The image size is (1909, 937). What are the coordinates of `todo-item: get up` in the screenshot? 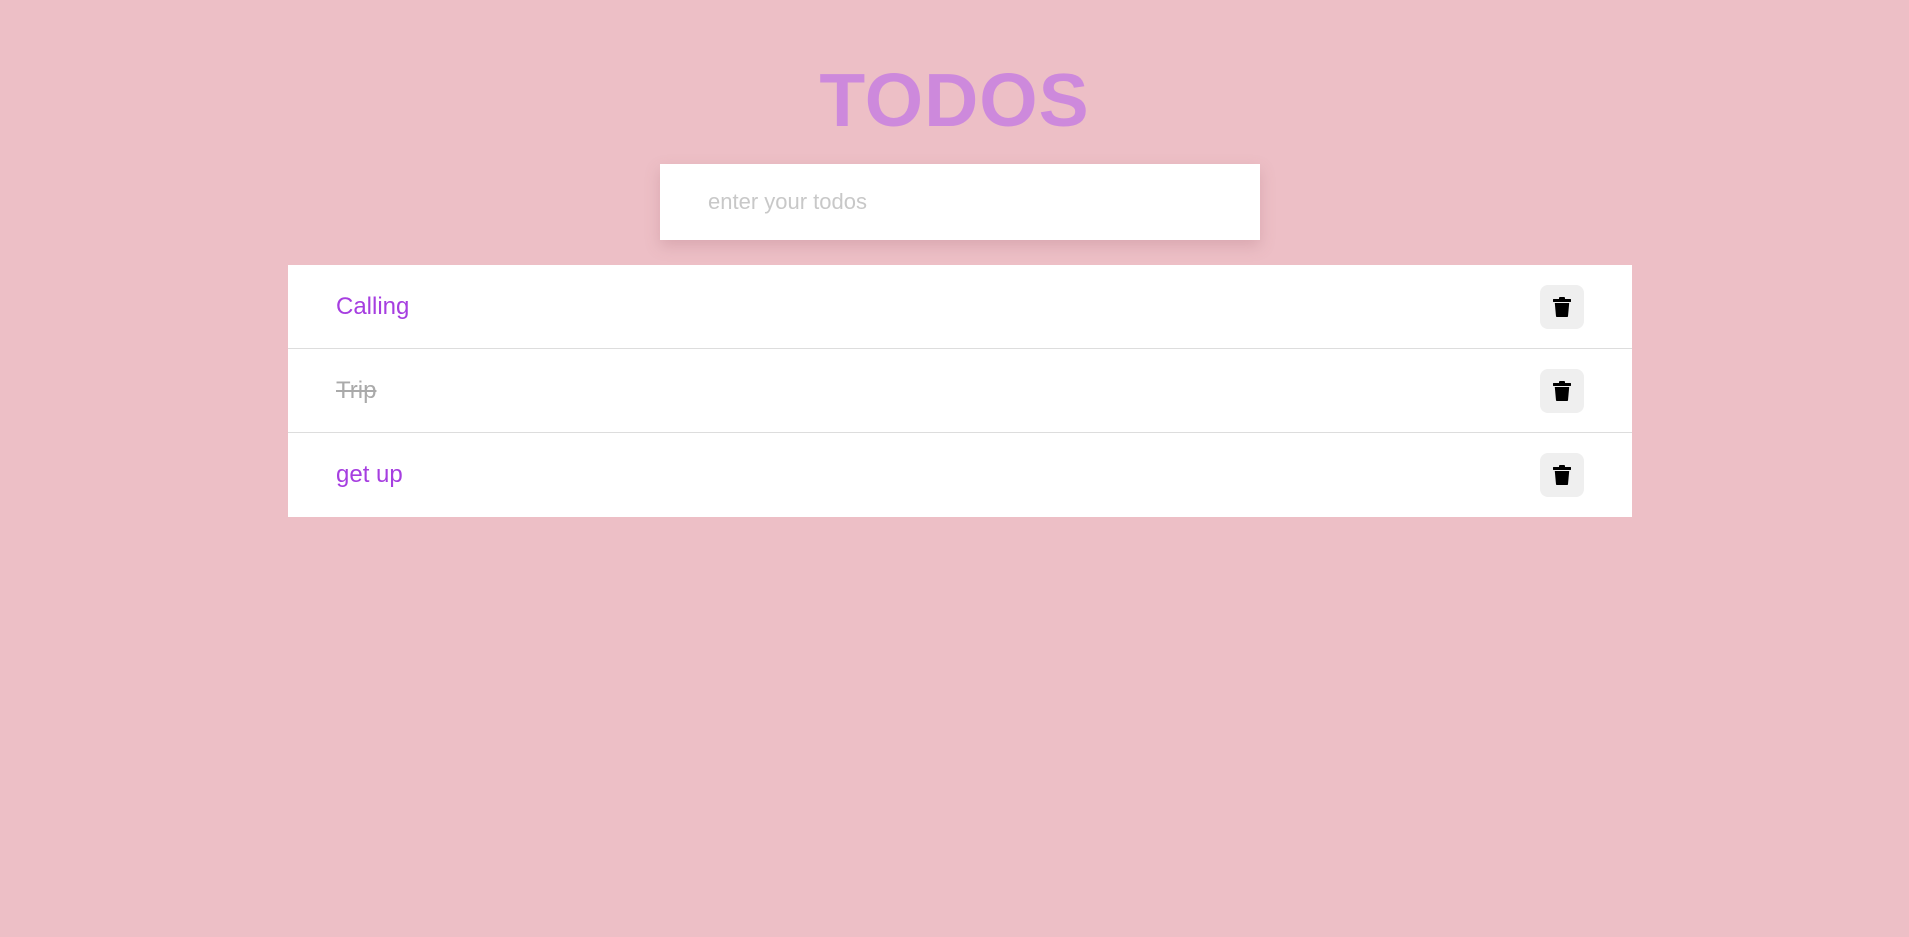 It's located at (960, 475).